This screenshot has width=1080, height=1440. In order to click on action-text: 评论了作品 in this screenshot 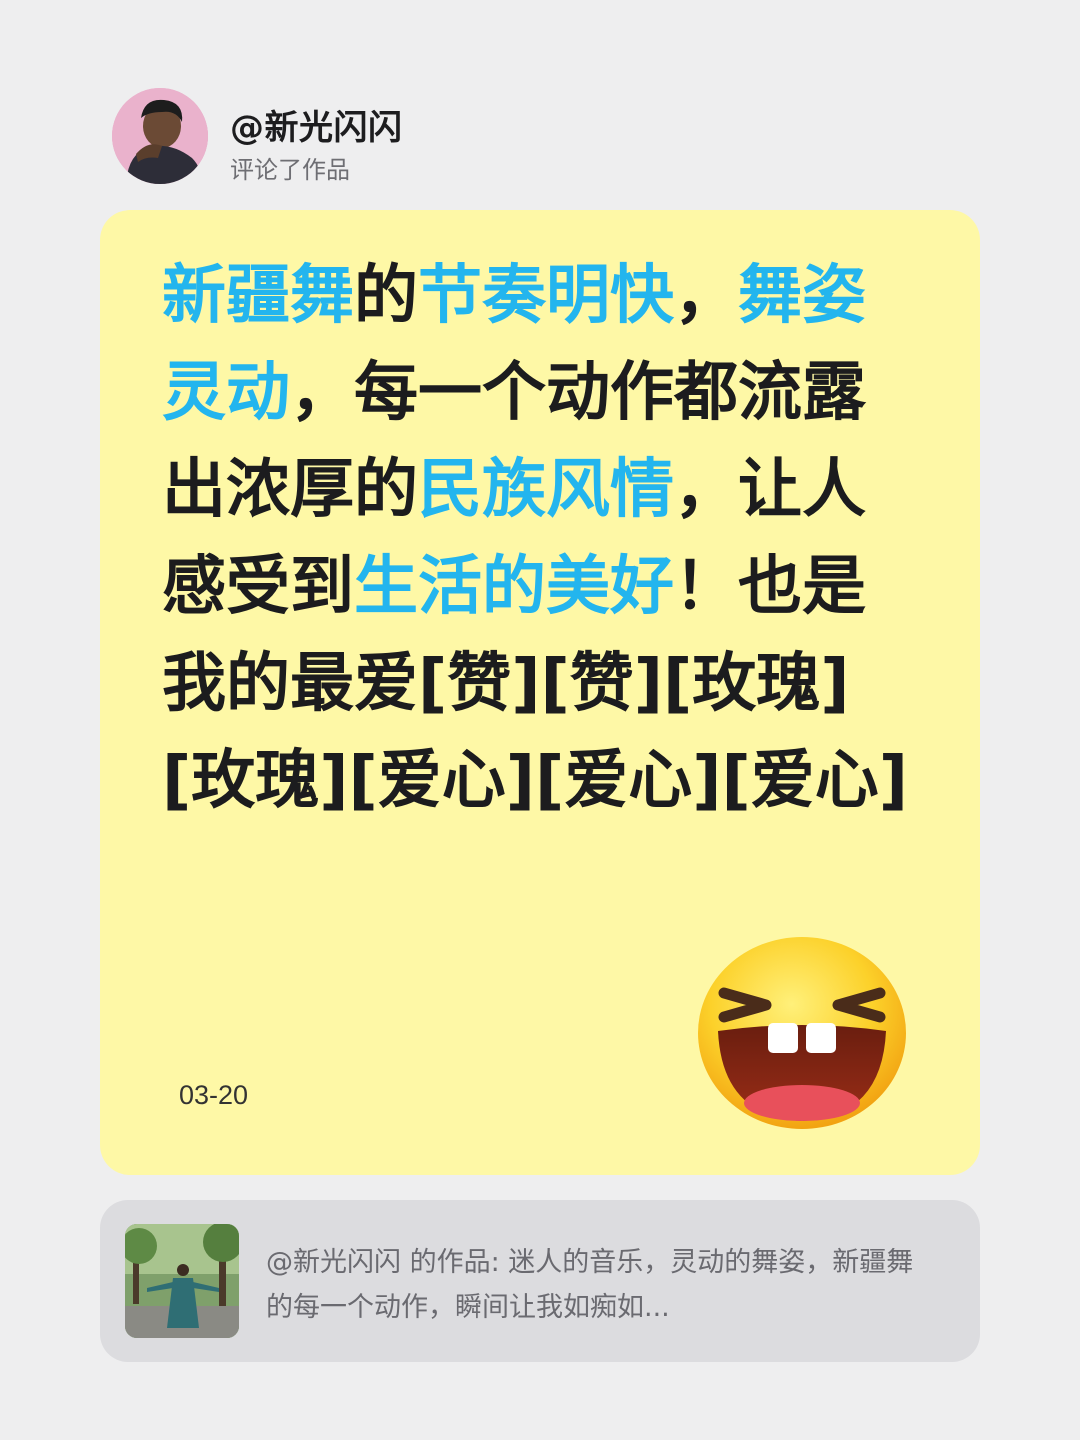, I will do `click(290, 170)`.